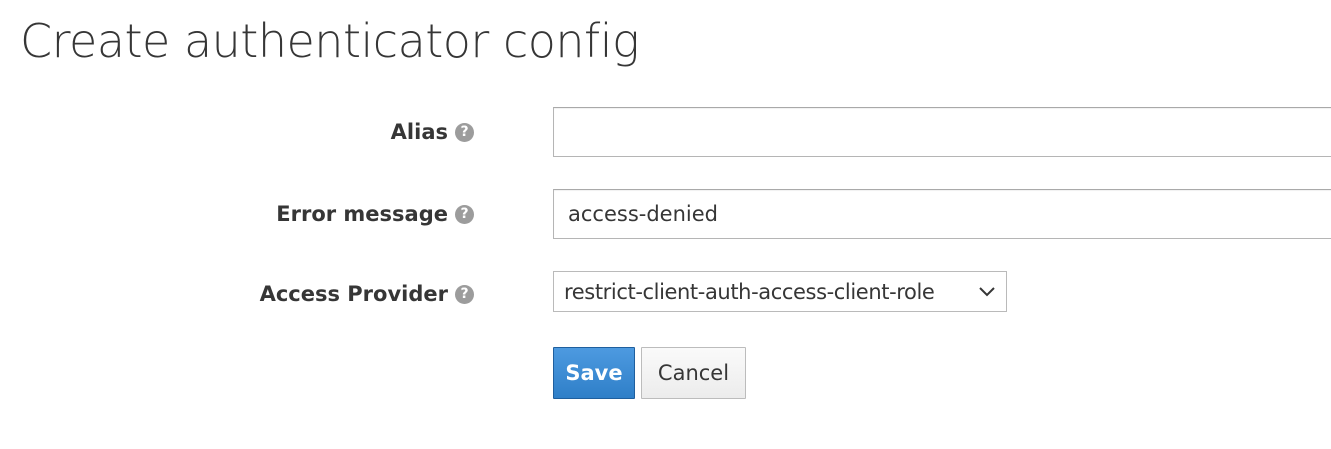 The width and height of the screenshot is (1331, 449). What do you see at coordinates (942, 132) in the screenshot?
I see `alias-input` at bounding box center [942, 132].